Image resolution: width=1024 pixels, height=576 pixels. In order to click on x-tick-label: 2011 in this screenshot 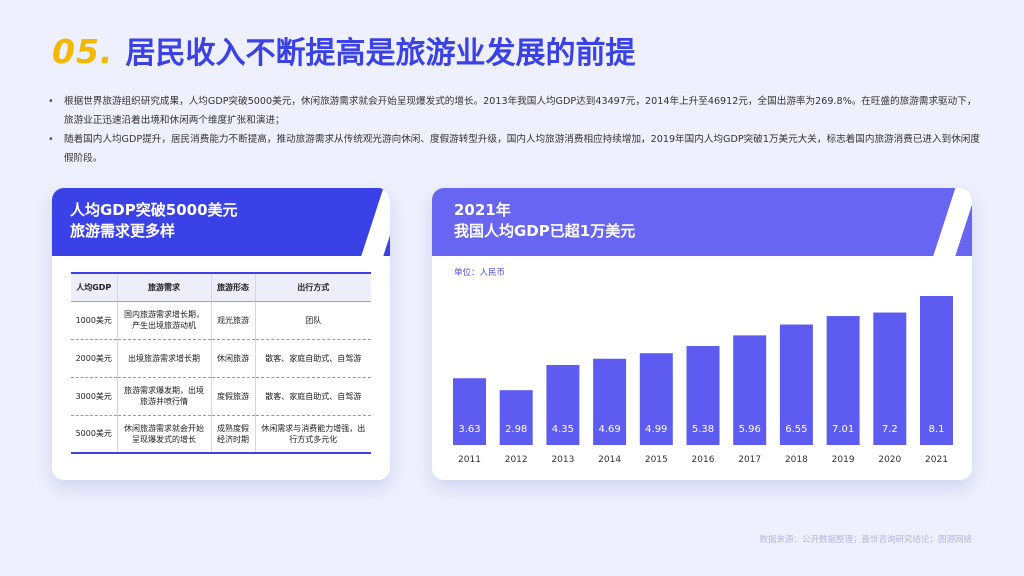, I will do `click(469, 460)`.